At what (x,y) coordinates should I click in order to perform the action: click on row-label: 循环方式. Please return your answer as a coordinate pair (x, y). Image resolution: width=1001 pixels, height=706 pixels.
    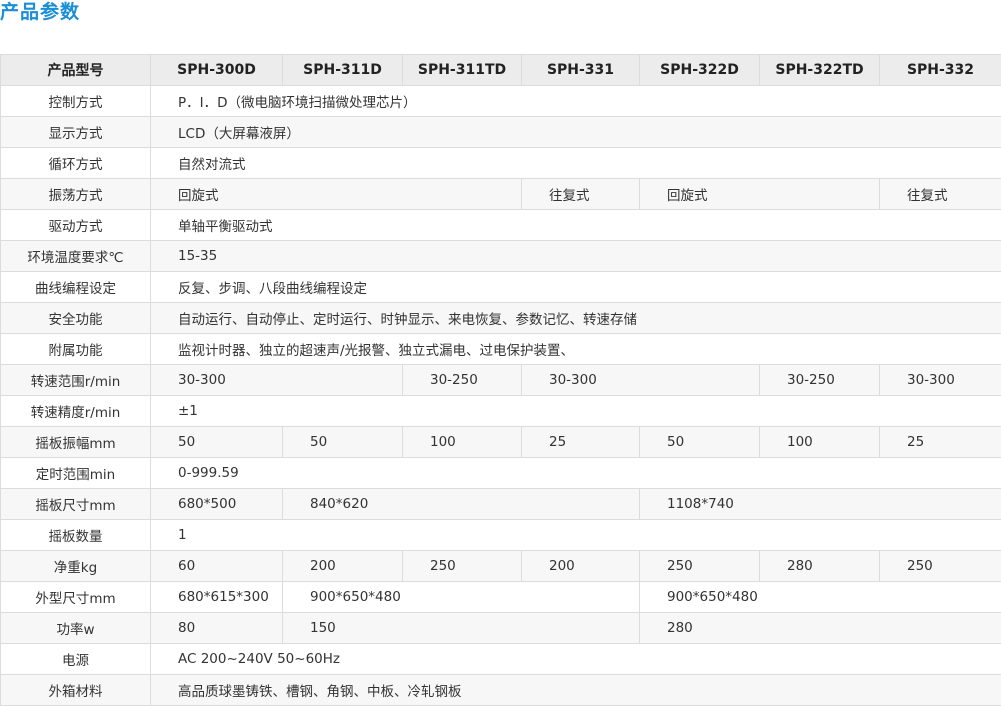
    Looking at the image, I should click on (76, 163).